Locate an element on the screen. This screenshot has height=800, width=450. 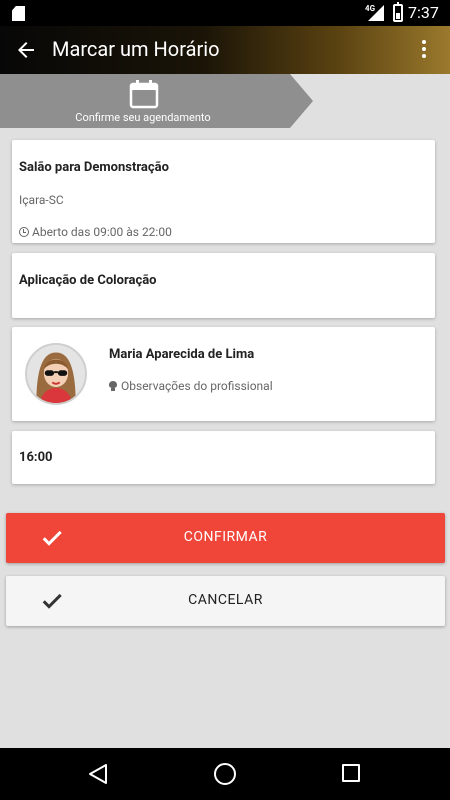
salon-name: Salão para Demonstração is located at coordinates (94, 167).